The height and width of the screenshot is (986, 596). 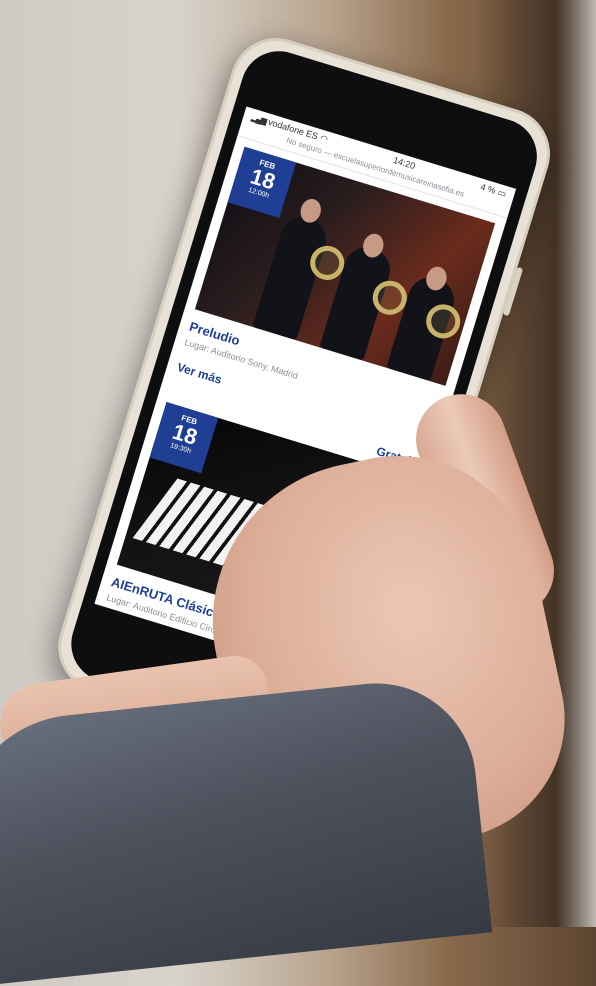 I want to click on signal-icon: ▂▄▆, so click(x=259, y=119).